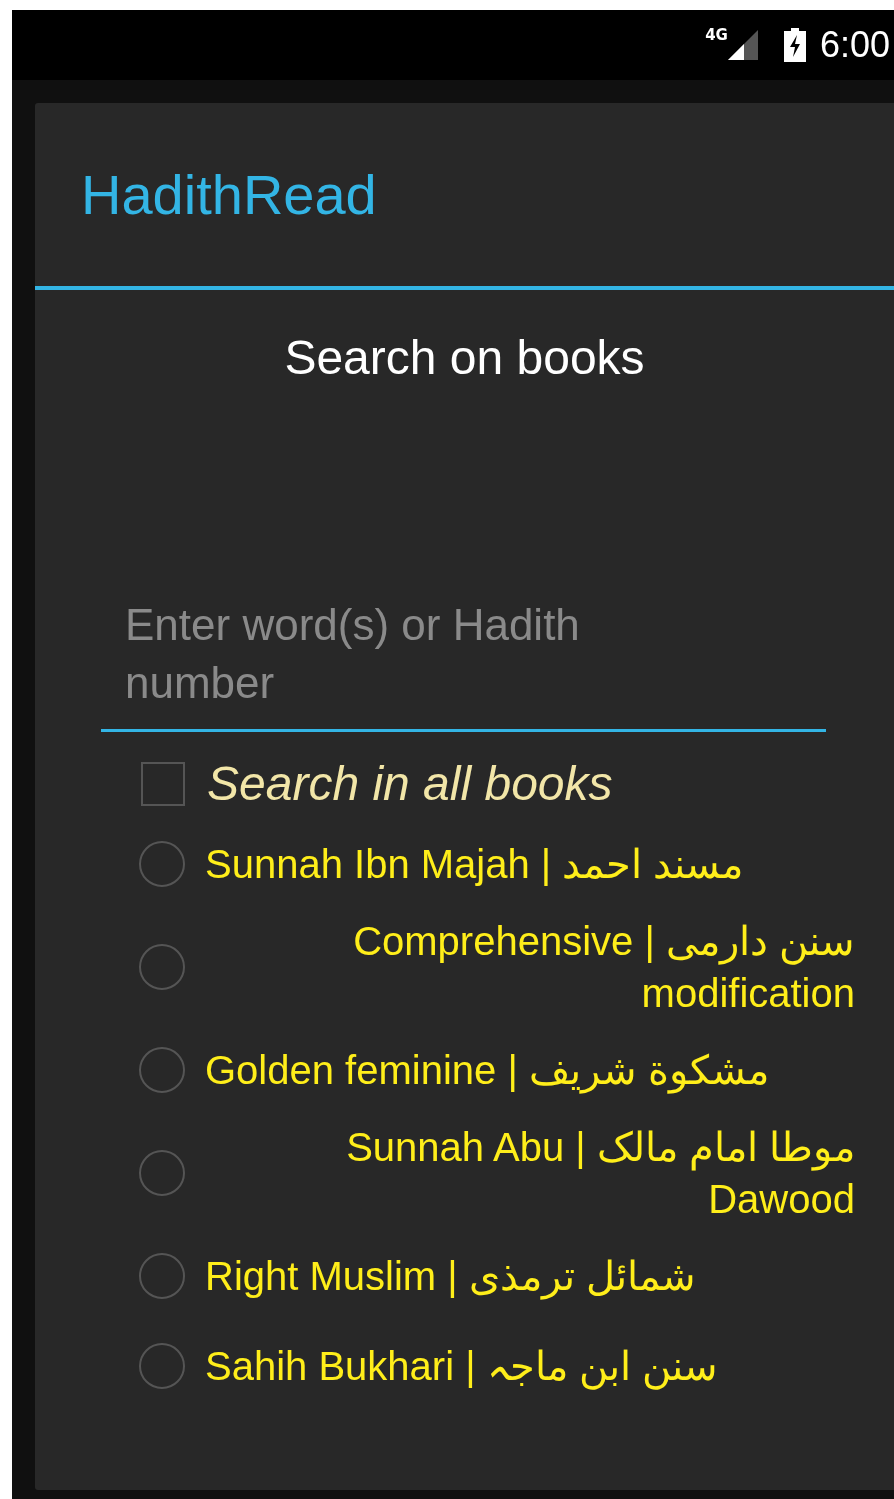 This screenshot has width=894, height=1499. I want to click on battery-charging-icon, so click(794, 45).